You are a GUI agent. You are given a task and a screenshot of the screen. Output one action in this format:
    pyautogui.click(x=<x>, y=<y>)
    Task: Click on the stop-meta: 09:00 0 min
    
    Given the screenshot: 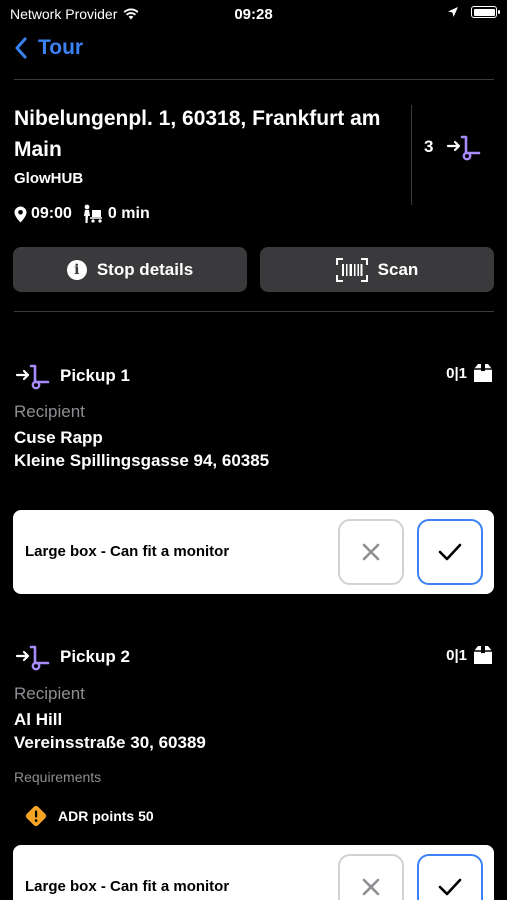 What is the action you would take?
    pyautogui.click(x=87, y=214)
    